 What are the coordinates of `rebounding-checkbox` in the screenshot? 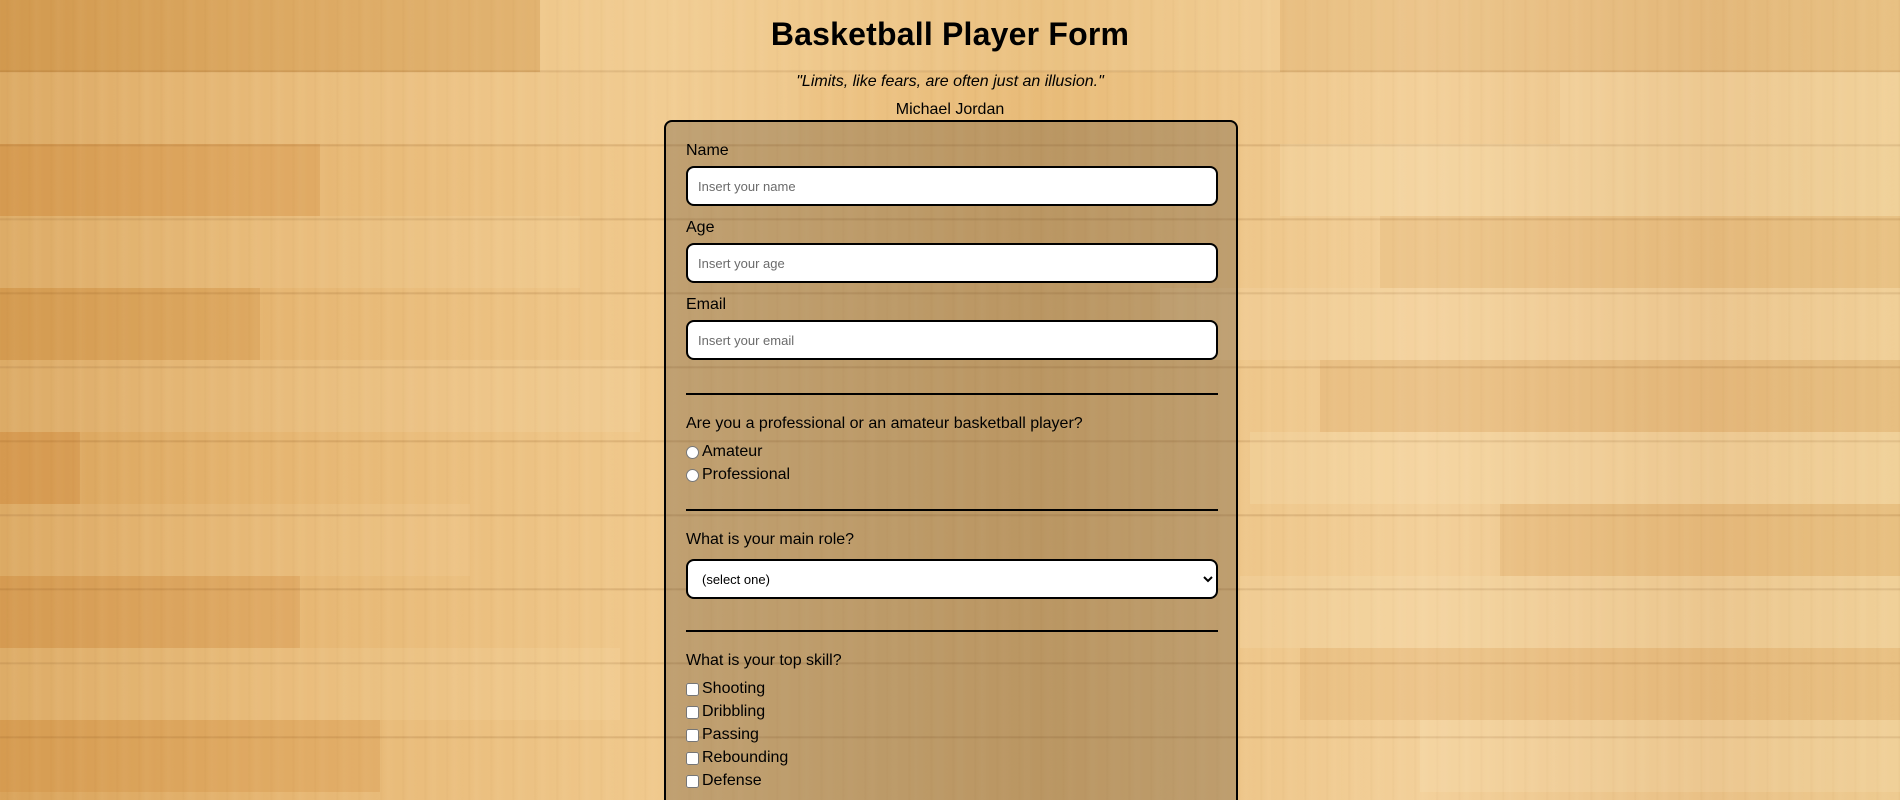 It's located at (692, 758).